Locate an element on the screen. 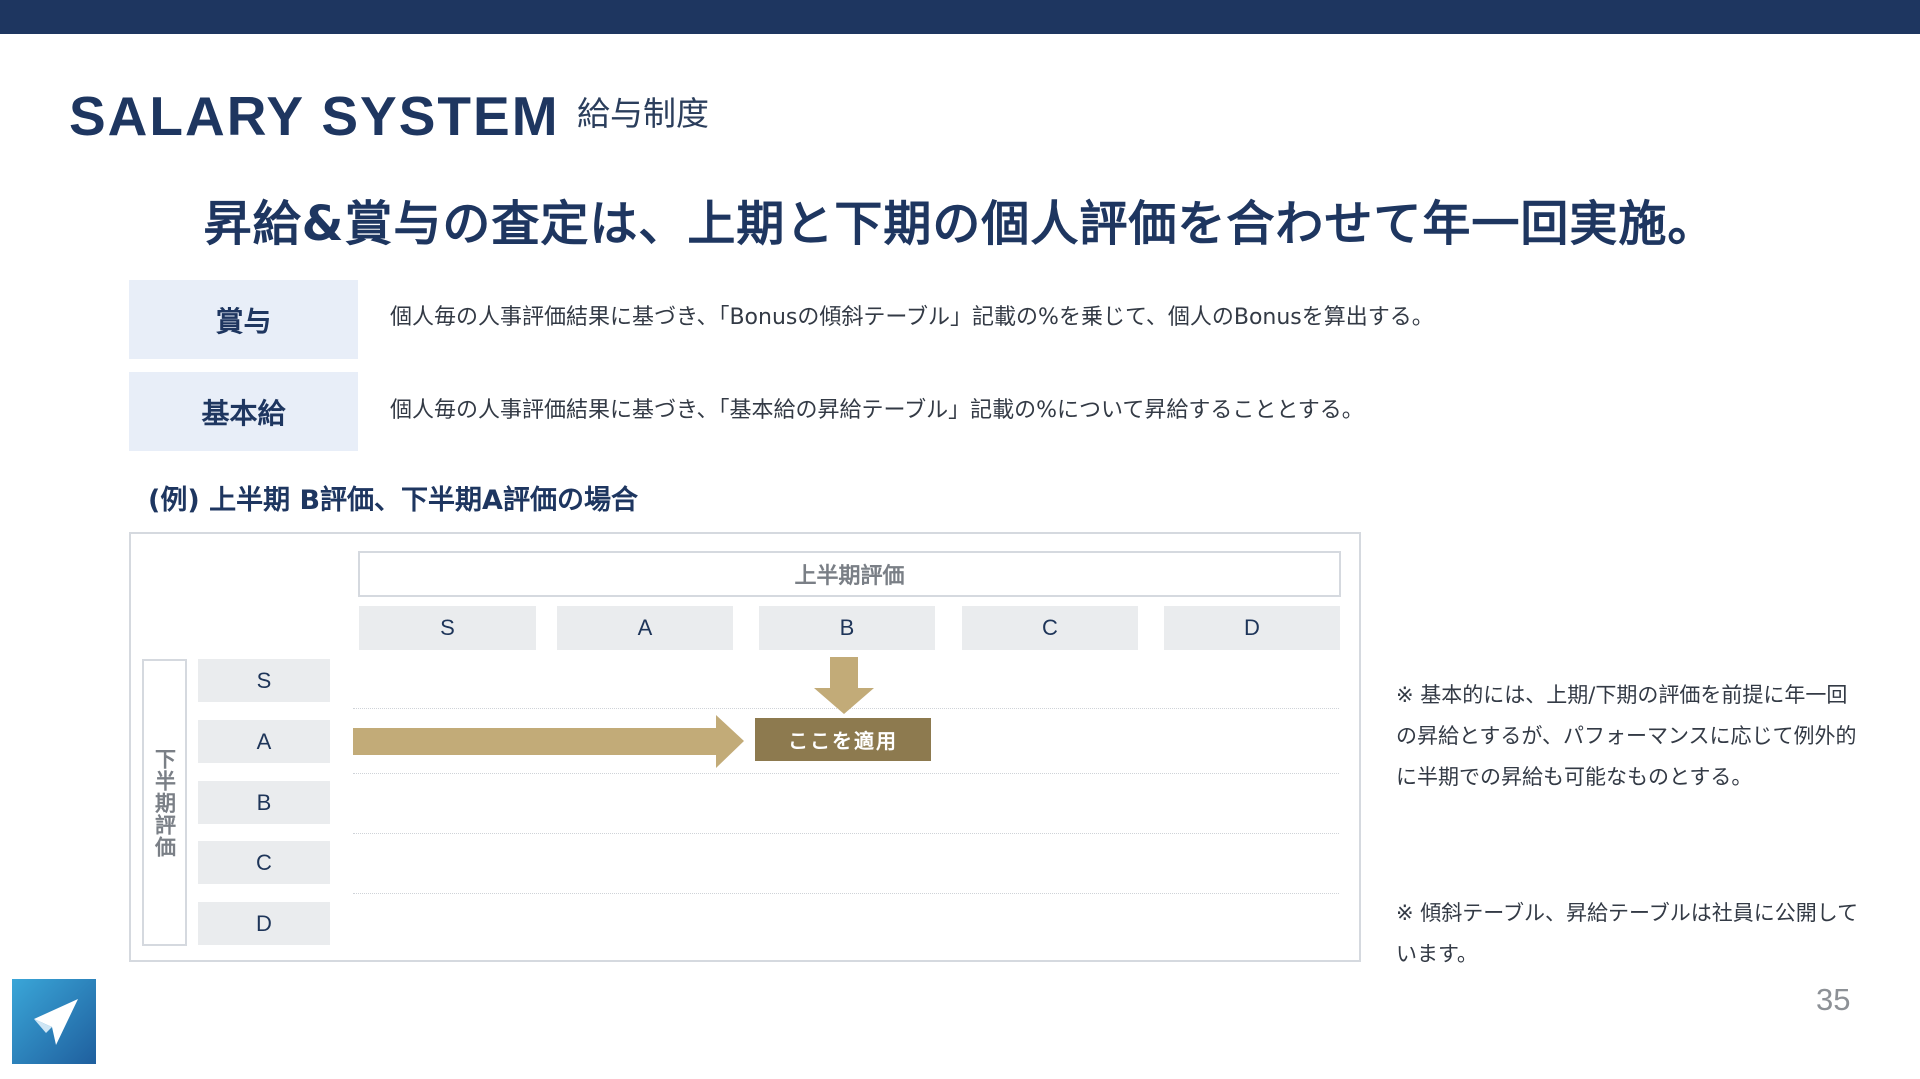  paper-plane-logo-icon is located at coordinates (54, 1021).